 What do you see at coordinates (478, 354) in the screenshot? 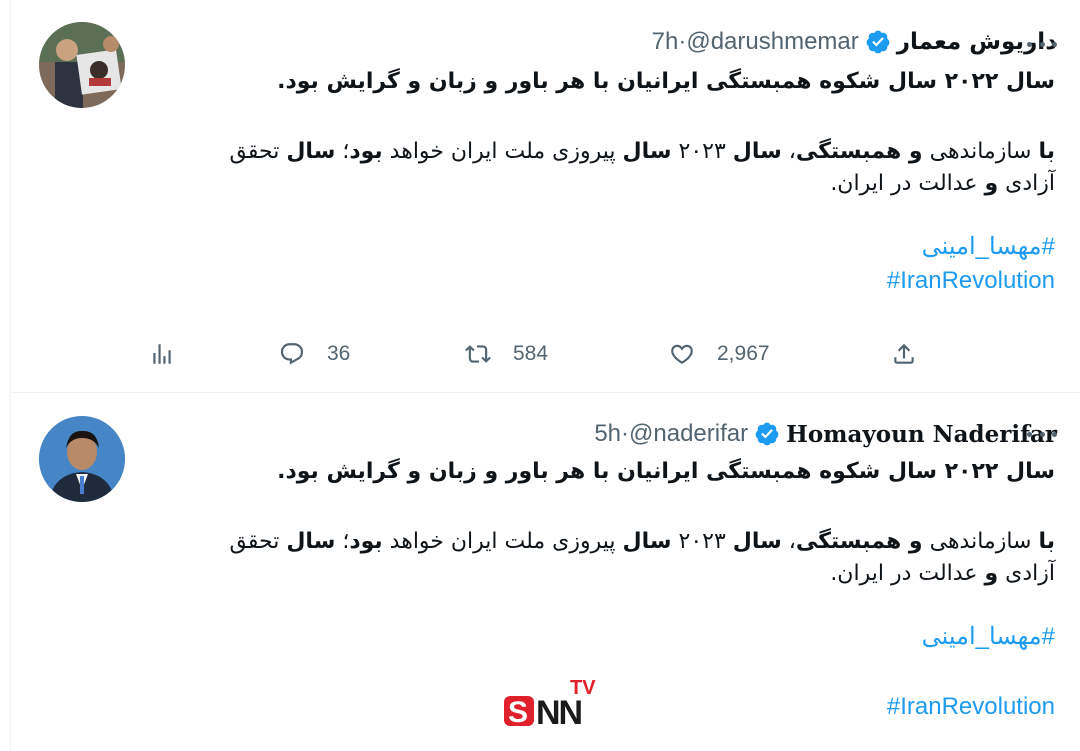
I see `retweet-icon` at bounding box center [478, 354].